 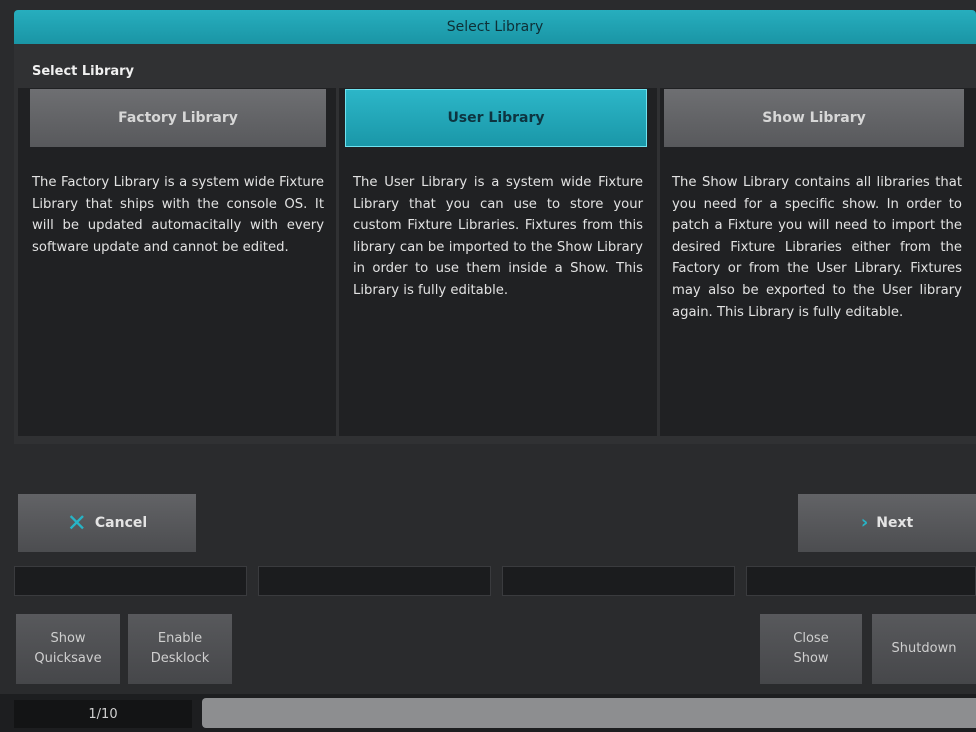 I want to click on page-indicator: 1/10, so click(x=103, y=714).